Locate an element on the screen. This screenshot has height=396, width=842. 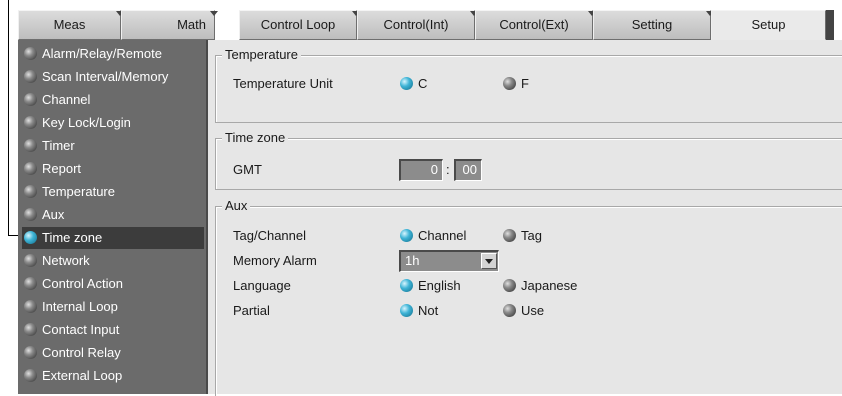
sidebar-item-label: External Loop is located at coordinates (82, 375).